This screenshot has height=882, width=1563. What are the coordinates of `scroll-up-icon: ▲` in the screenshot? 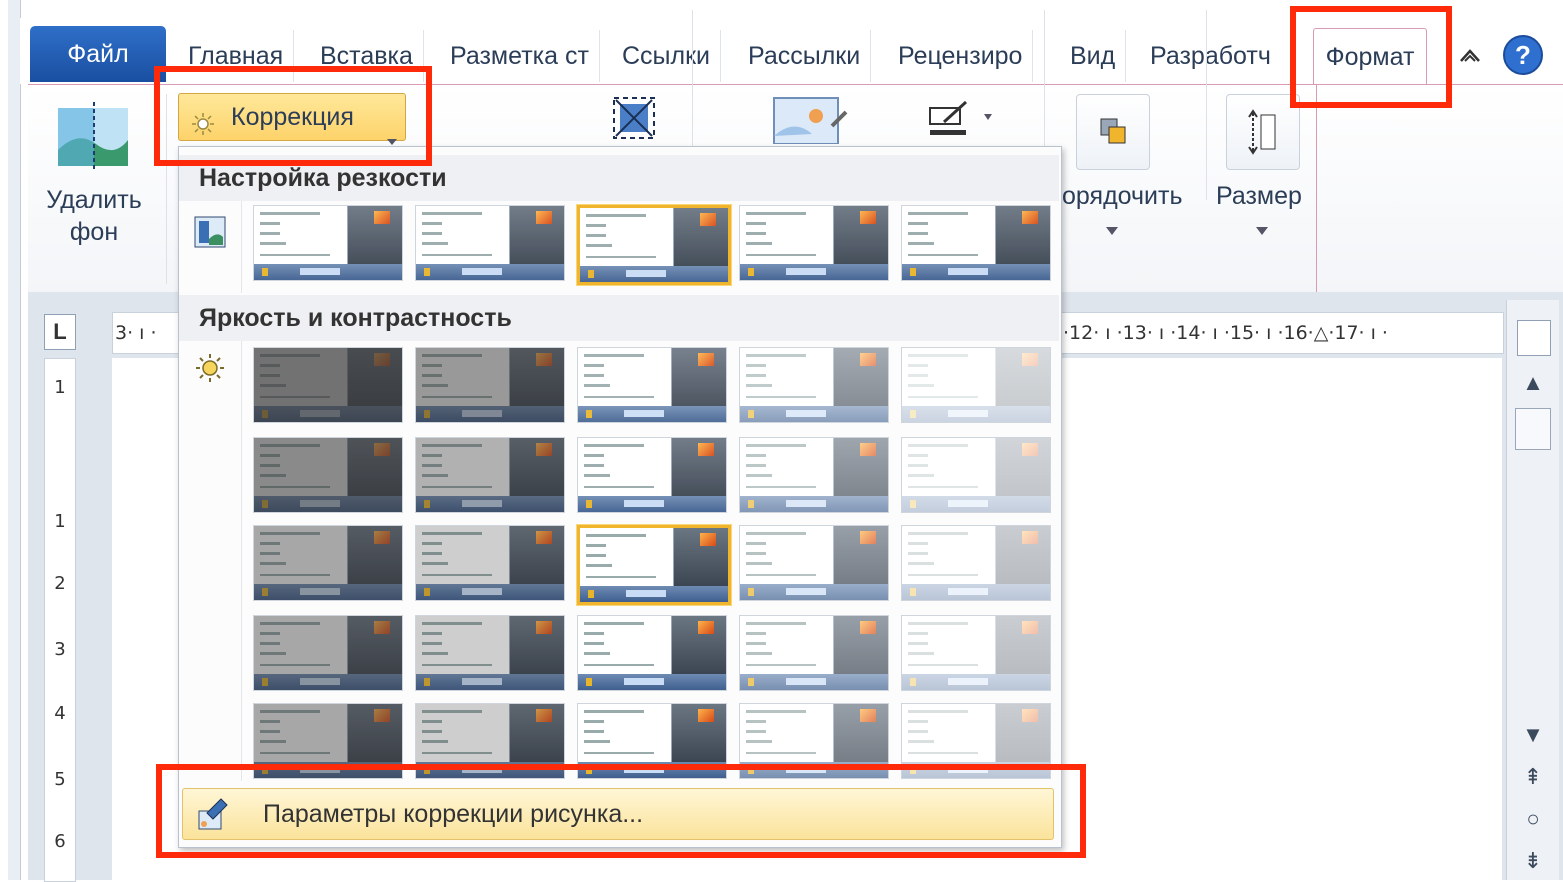 It's located at (1533, 383).